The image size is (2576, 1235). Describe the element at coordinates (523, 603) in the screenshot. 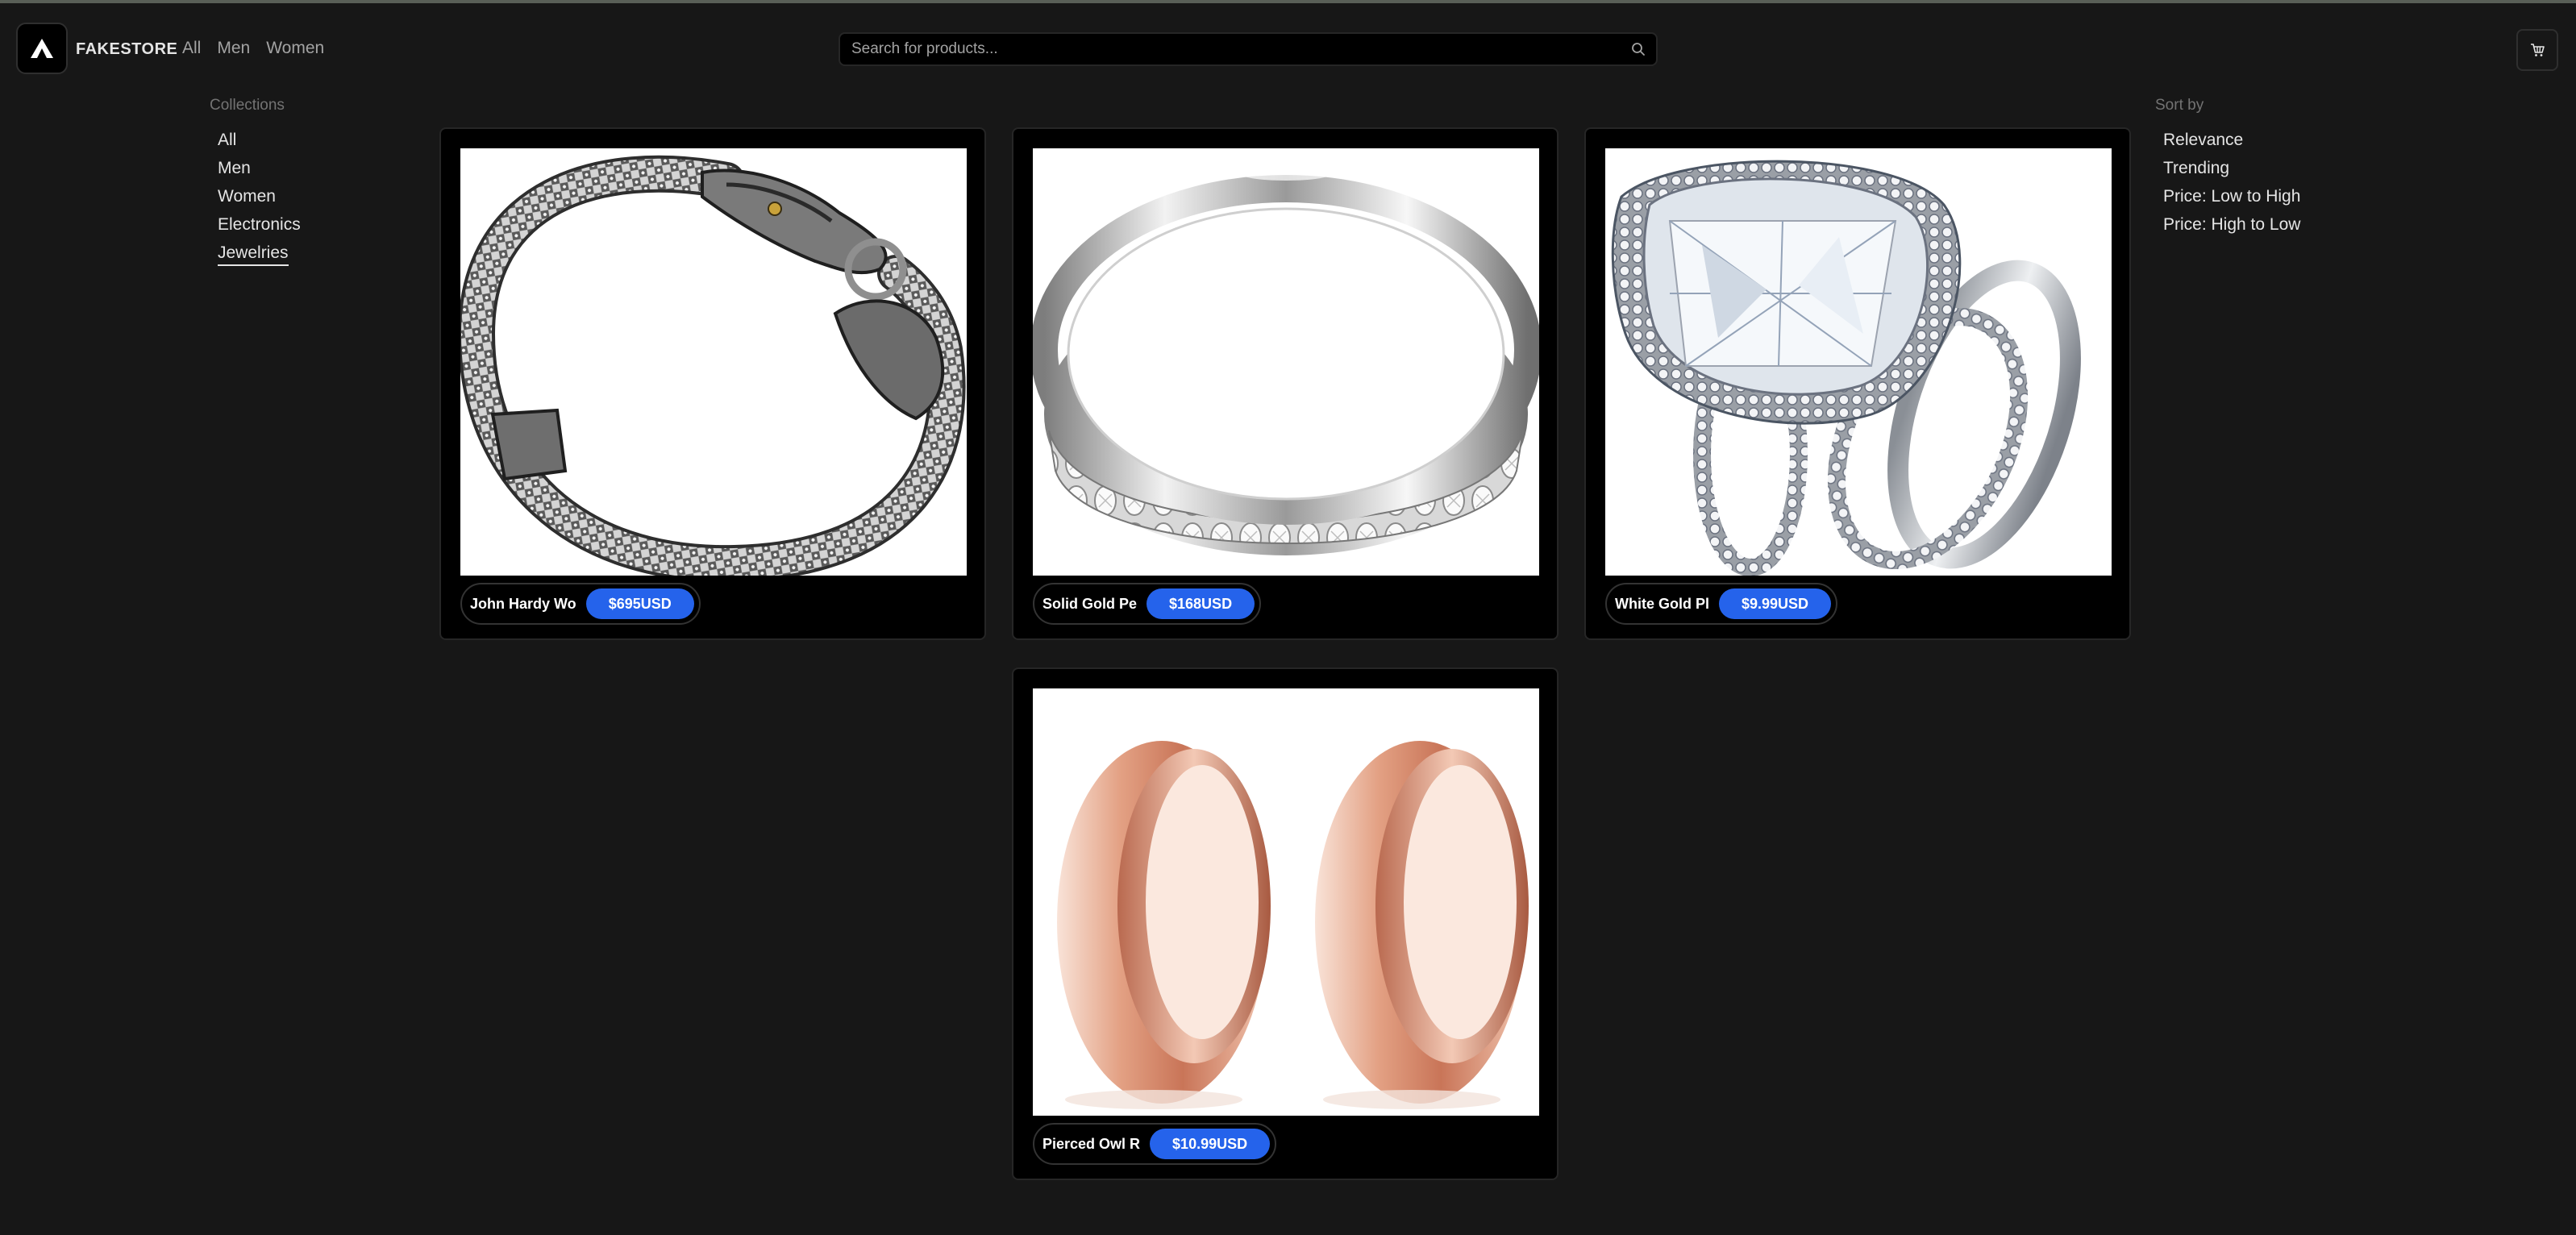

I see `product-title: John Hardy Wo` at that location.